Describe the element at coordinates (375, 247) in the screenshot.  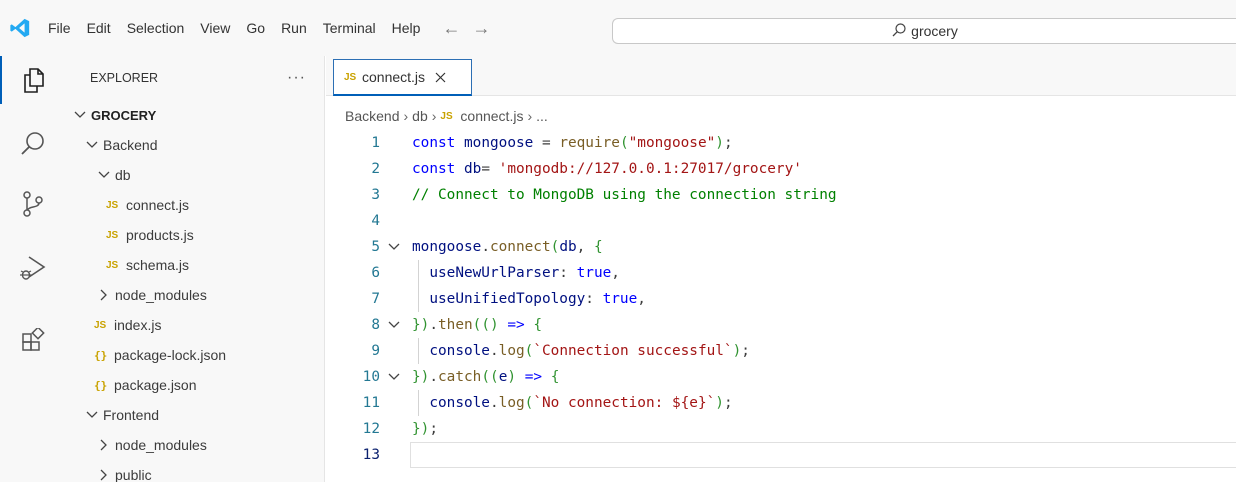
I see `line-number: 5` at that location.